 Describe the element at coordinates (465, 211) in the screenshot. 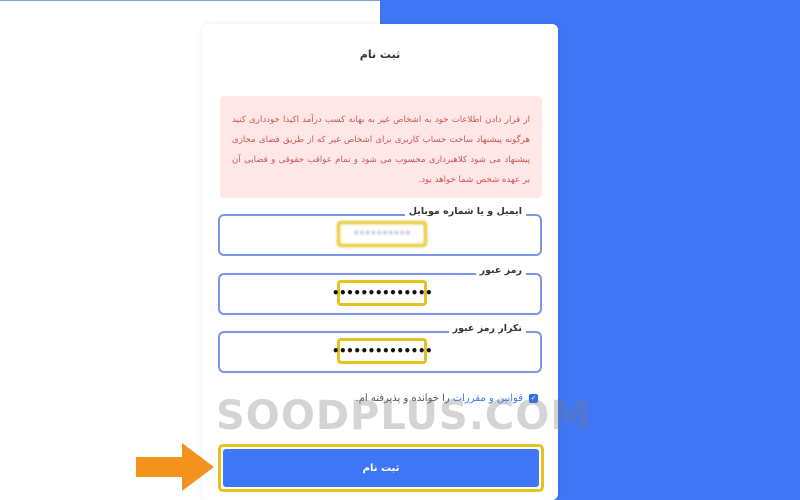

I see `email-mobile-label: ایمیل و یا شماره موبایل` at that location.